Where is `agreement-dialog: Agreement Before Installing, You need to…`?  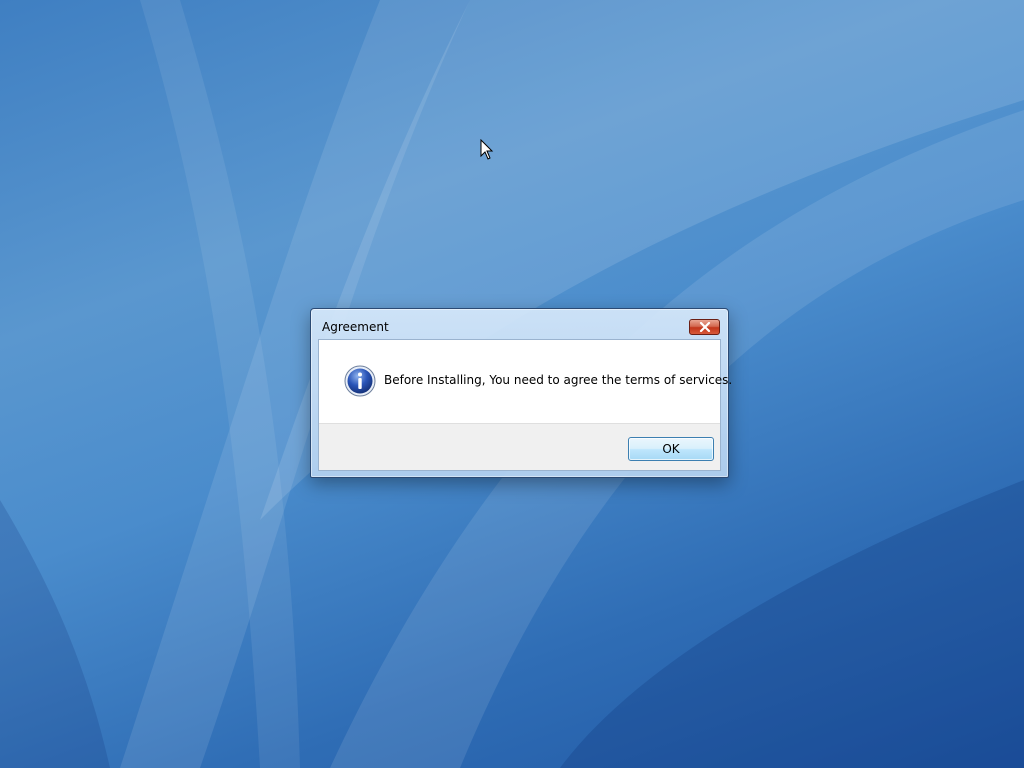 agreement-dialog: Agreement Before Installing, You need to… is located at coordinates (521, 393).